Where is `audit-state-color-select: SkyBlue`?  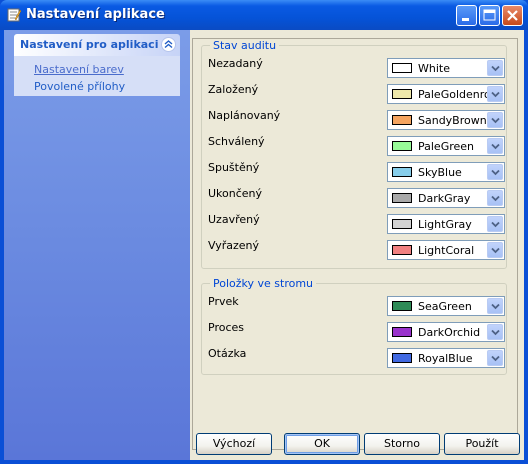
audit-state-color-select: SkyBlue is located at coordinates (446, 172).